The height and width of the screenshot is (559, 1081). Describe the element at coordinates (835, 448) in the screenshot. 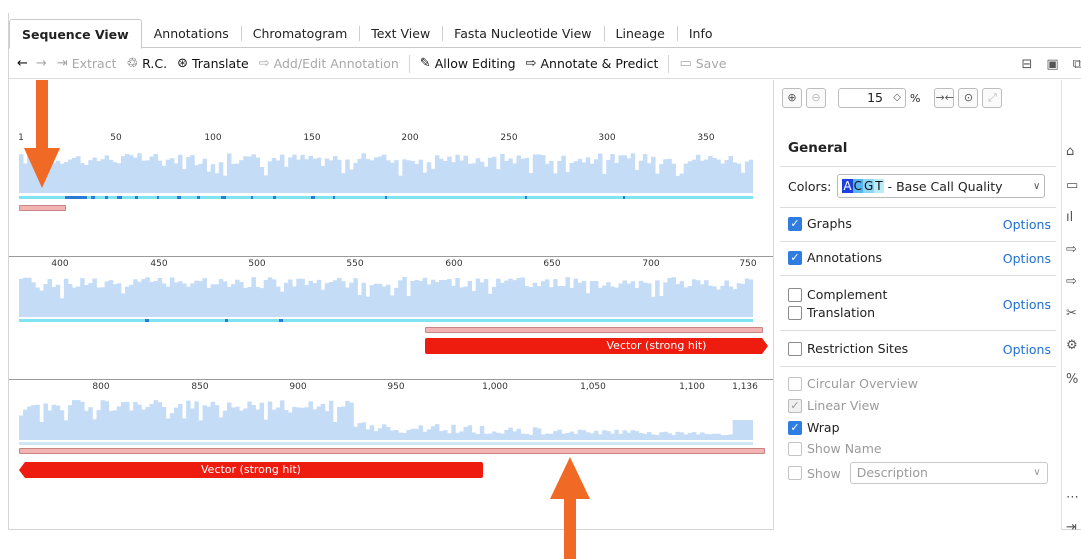

I see `show-name-checkbox: Show Name` at that location.